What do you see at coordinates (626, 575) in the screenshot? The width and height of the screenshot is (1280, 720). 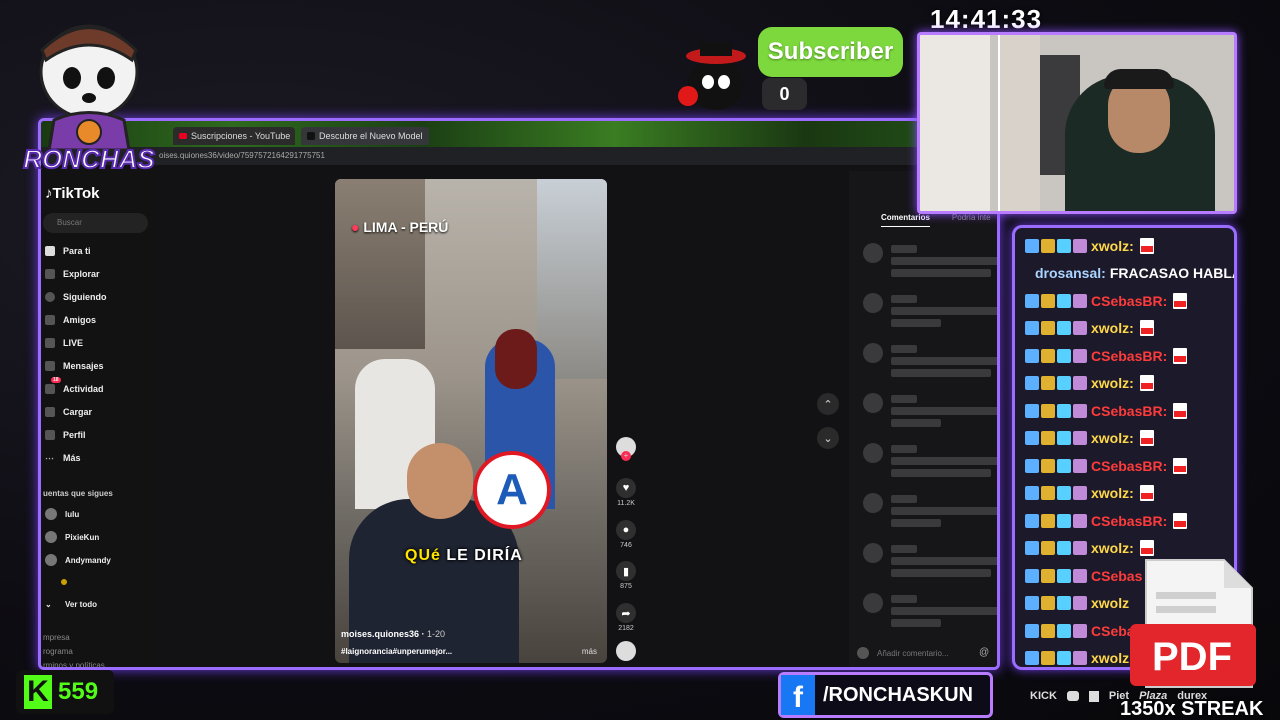 I see `save-button: ▮ 875` at bounding box center [626, 575].